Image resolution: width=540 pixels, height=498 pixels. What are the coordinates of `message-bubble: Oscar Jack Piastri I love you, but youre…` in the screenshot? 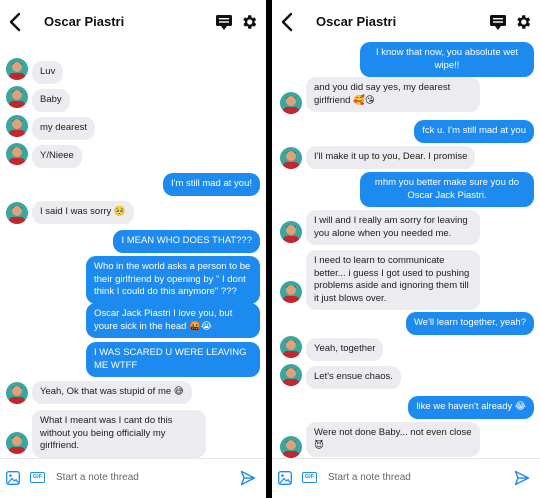 It's located at (173, 320).